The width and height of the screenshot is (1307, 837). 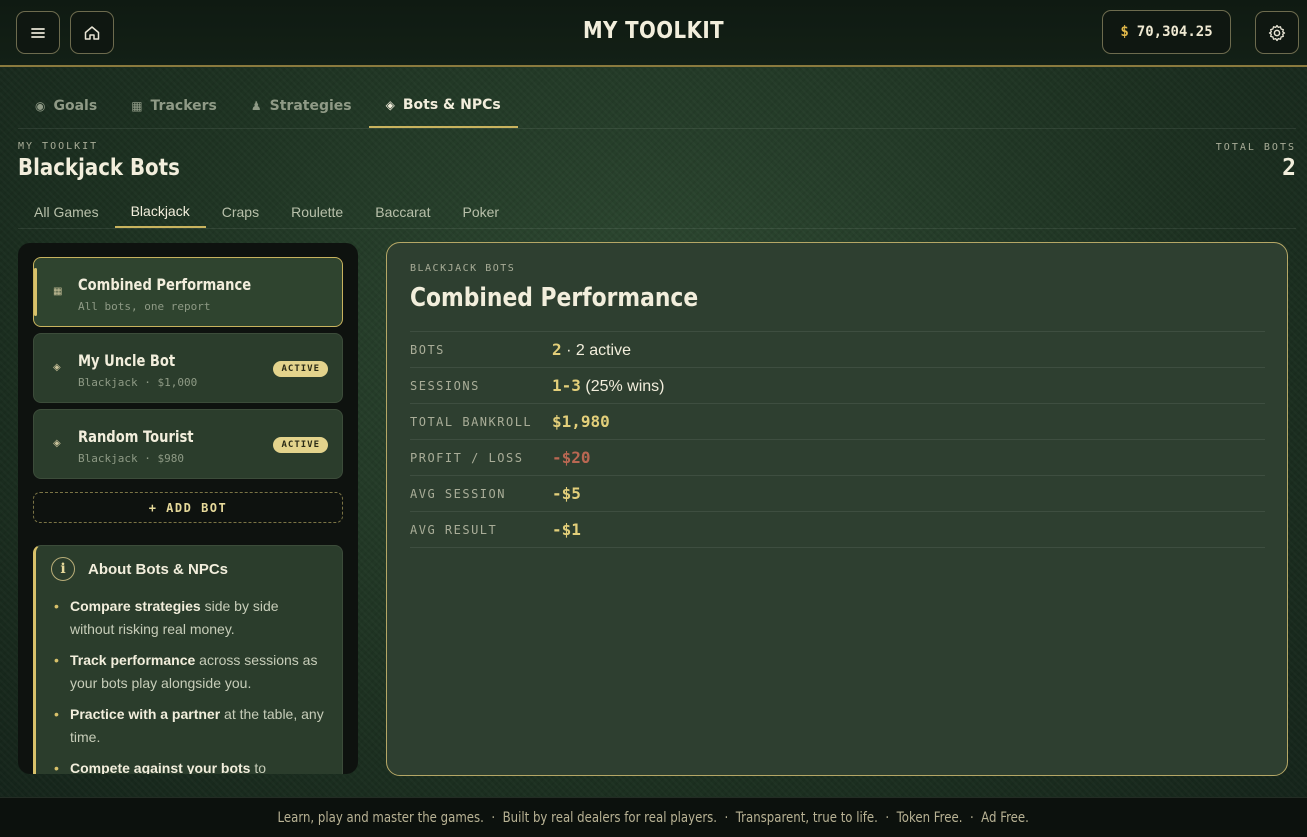 I want to click on add-bot-button: + ADD BOT, so click(x=188, y=507).